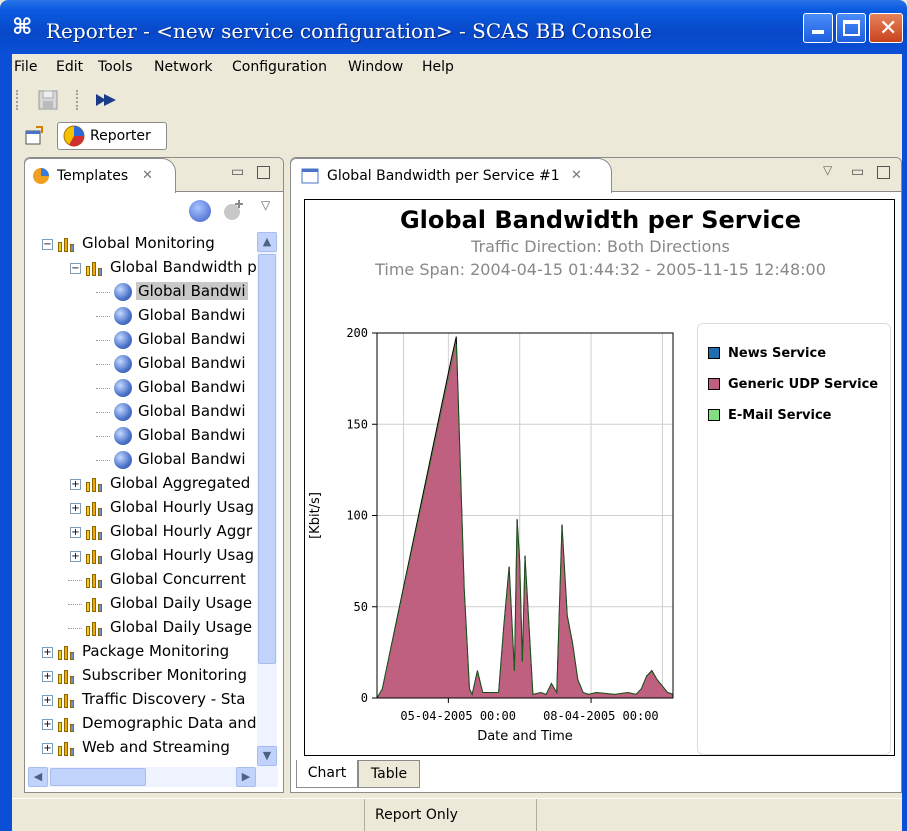 The height and width of the screenshot is (831, 907). Describe the element at coordinates (857, 172) in the screenshot. I see `report-minimize-icon: ▭` at that location.